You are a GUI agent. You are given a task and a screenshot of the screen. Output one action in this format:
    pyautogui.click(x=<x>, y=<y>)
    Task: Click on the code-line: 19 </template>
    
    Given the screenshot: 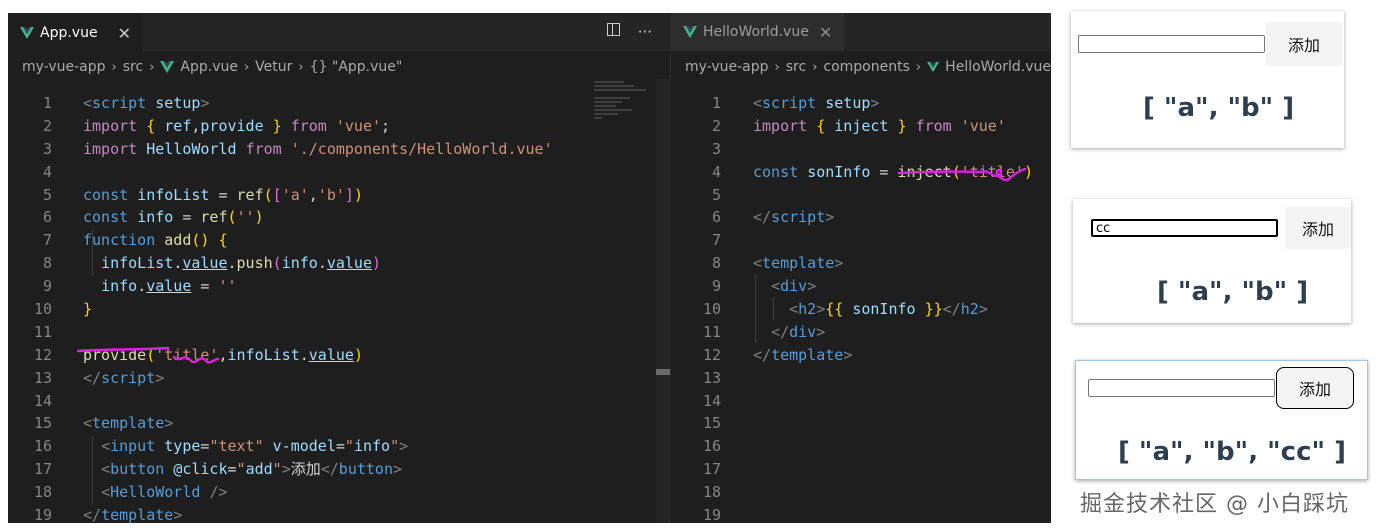 What is the action you would take?
    pyautogui.click(x=108, y=514)
    